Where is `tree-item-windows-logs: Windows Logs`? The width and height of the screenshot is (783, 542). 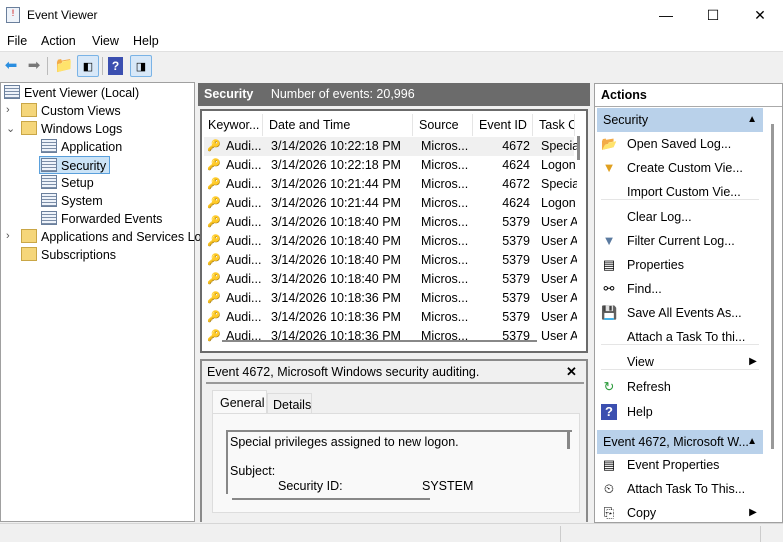
tree-item-windows-logs: Windows Logs is located at coordinates (71, 129).